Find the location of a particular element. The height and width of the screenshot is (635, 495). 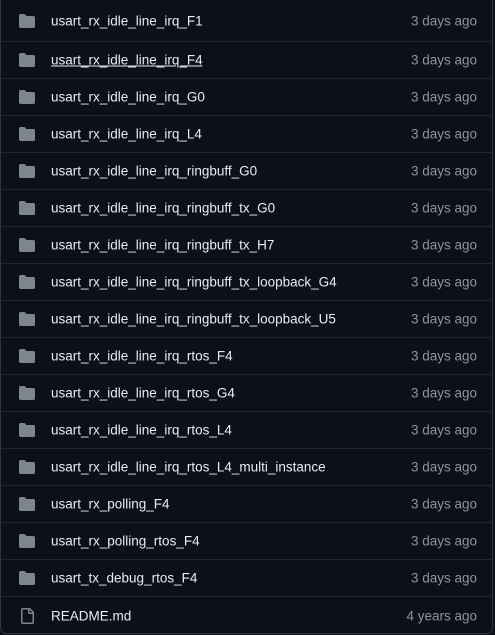

file-icon is located at coordinates (27, 615).